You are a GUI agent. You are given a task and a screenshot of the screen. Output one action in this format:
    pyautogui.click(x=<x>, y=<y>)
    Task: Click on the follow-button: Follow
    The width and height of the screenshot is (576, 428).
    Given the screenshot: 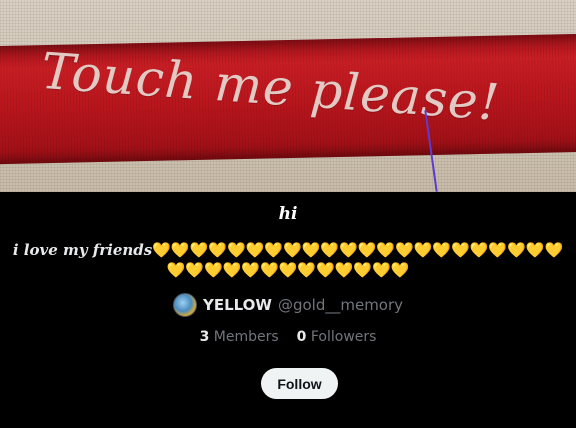 What is the action you would take?
    pyautogui.click(x=299, y=383)
    